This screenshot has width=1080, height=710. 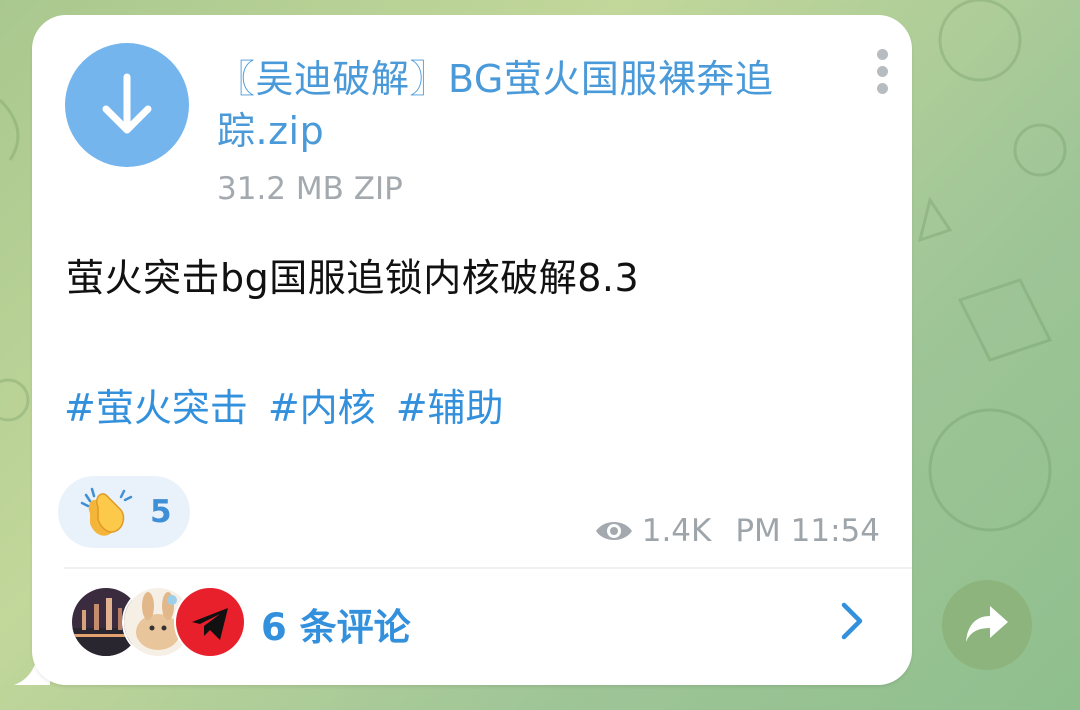 What do you see at coordinates (852, 621) in the screenshot?
I see `chevron-right-icon` at bounding box center [852, 621].